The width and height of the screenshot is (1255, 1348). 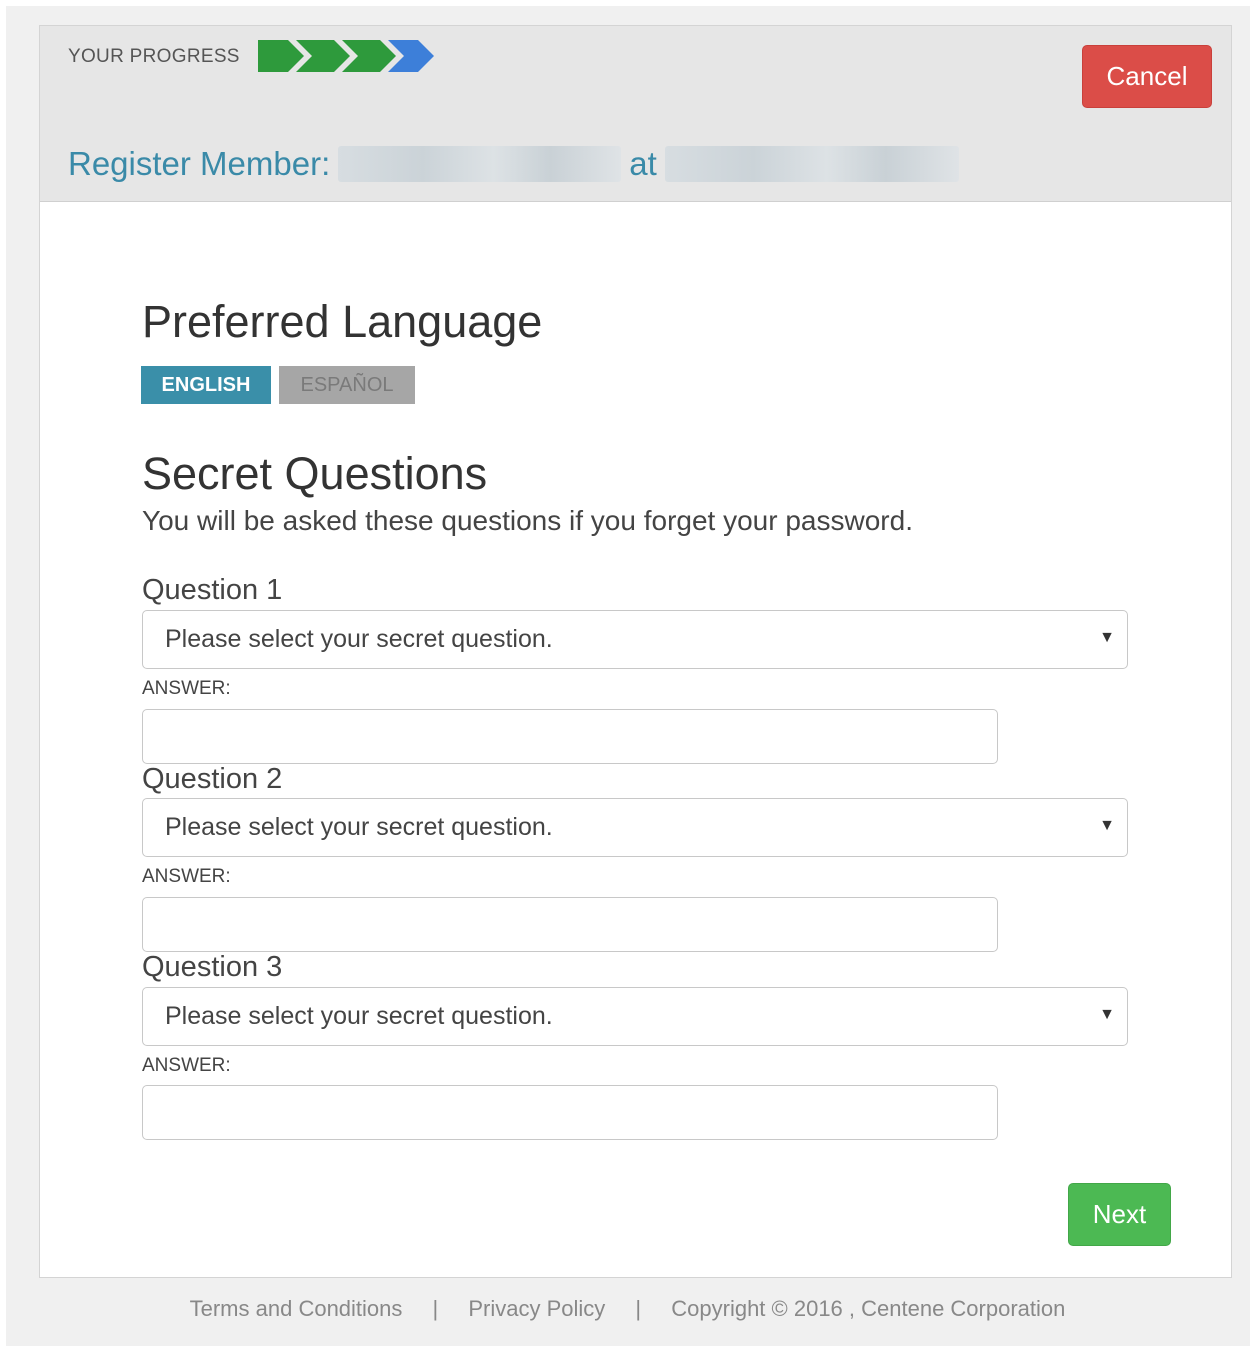 What do you see at coordinates (359, 639) in the screenshot?
I see `question-1-select-value: Please select your secret question.` at bounding box center [359, 639].